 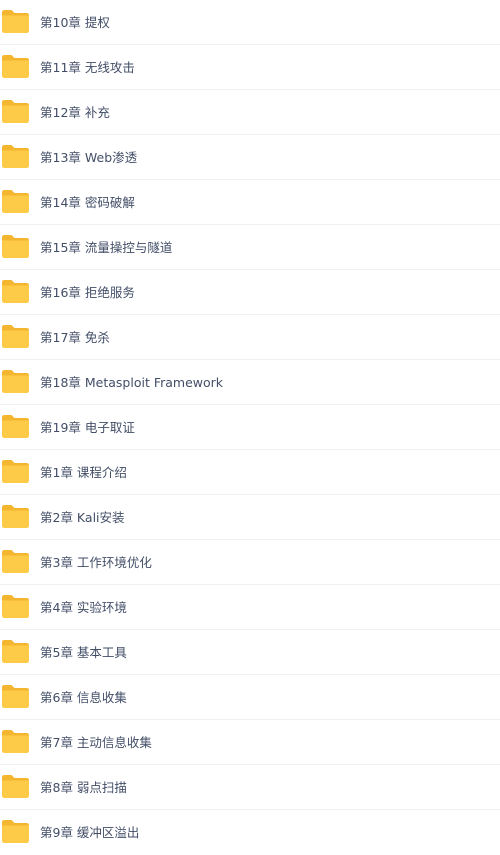 What do you see at coordinates (250, 157) in the screenshot?
I see `folder-item: 第13章 Web渗透` at bounding box center [250, 157].